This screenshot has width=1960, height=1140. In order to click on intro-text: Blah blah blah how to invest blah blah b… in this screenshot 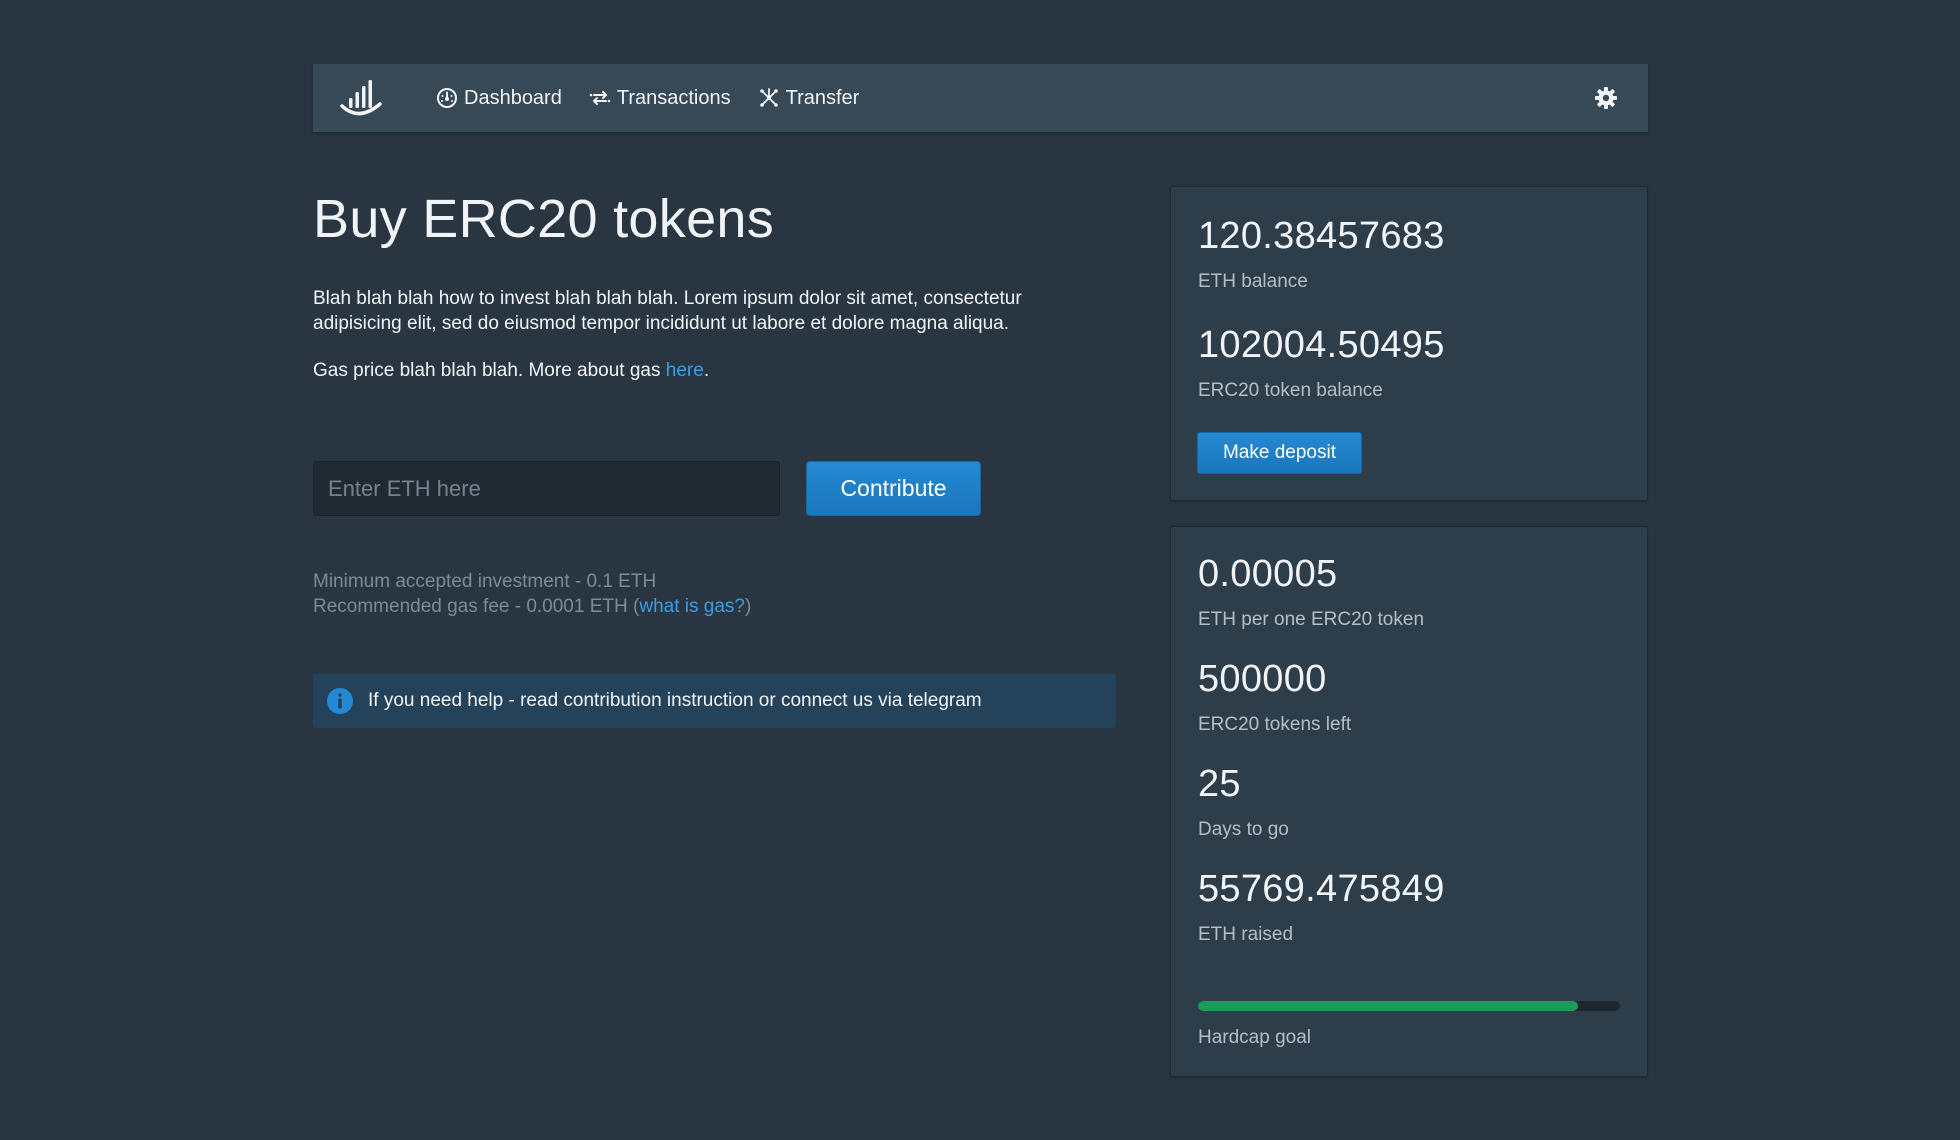, I will do `click(667, 311)`.